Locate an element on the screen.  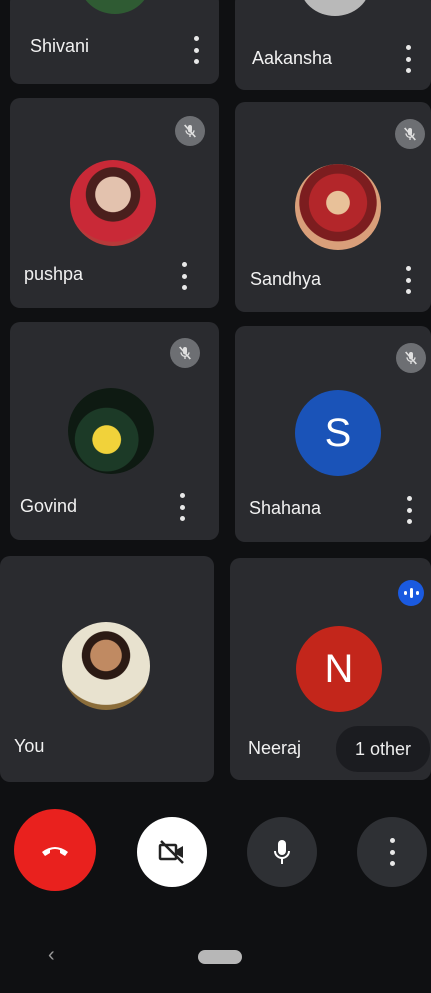
participant-name: You is located at coordinates (29, 746).